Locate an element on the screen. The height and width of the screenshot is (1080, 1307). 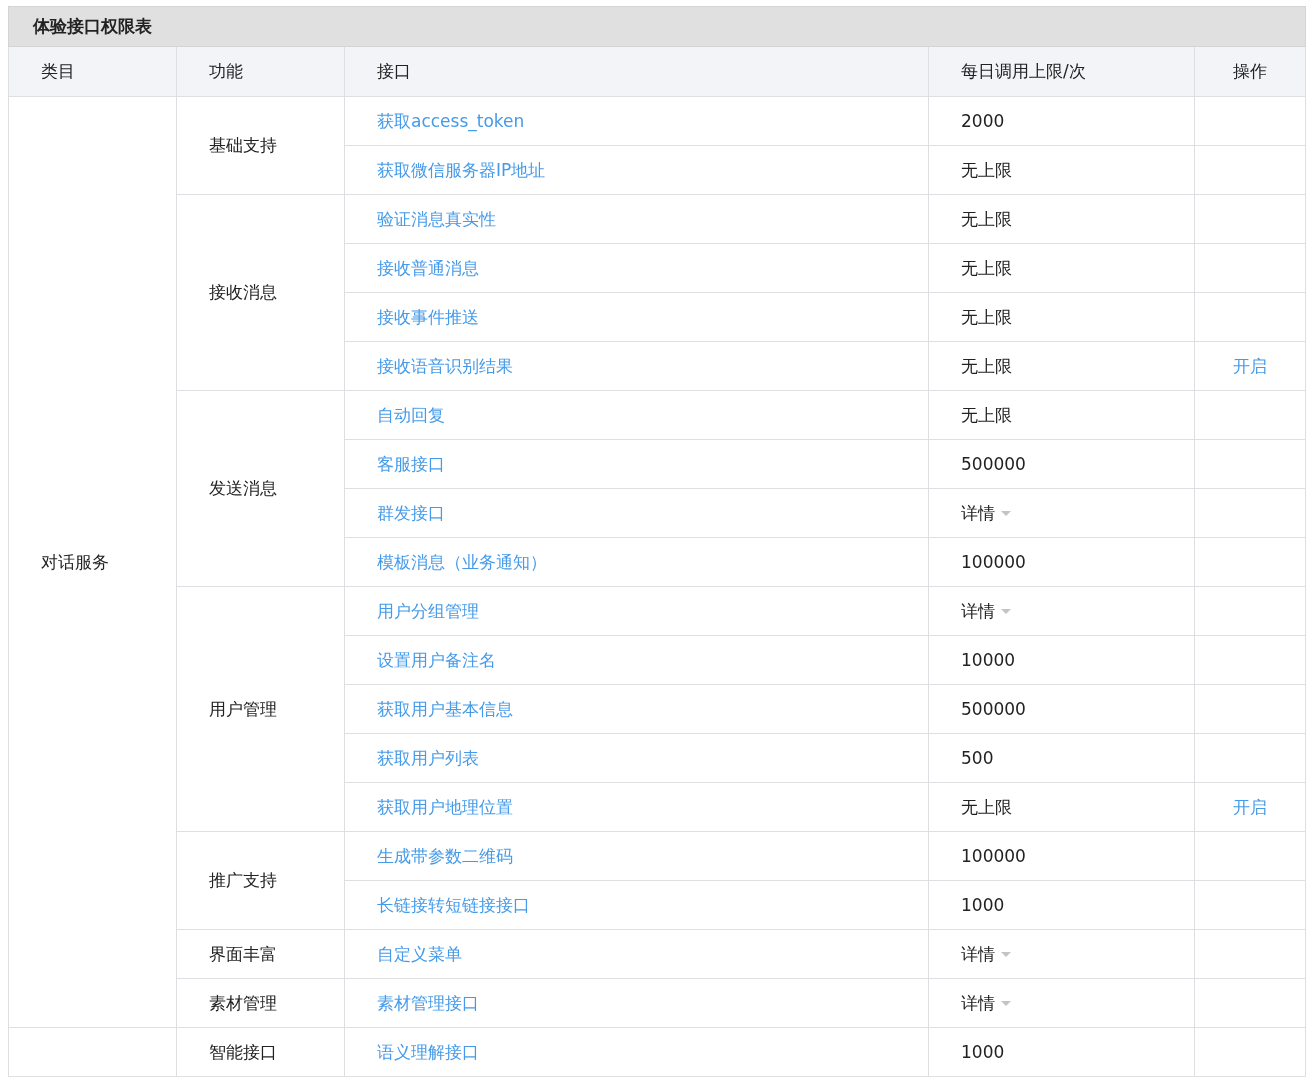
api-link: 语义理解接口 is located at coordinates (428, 1051).